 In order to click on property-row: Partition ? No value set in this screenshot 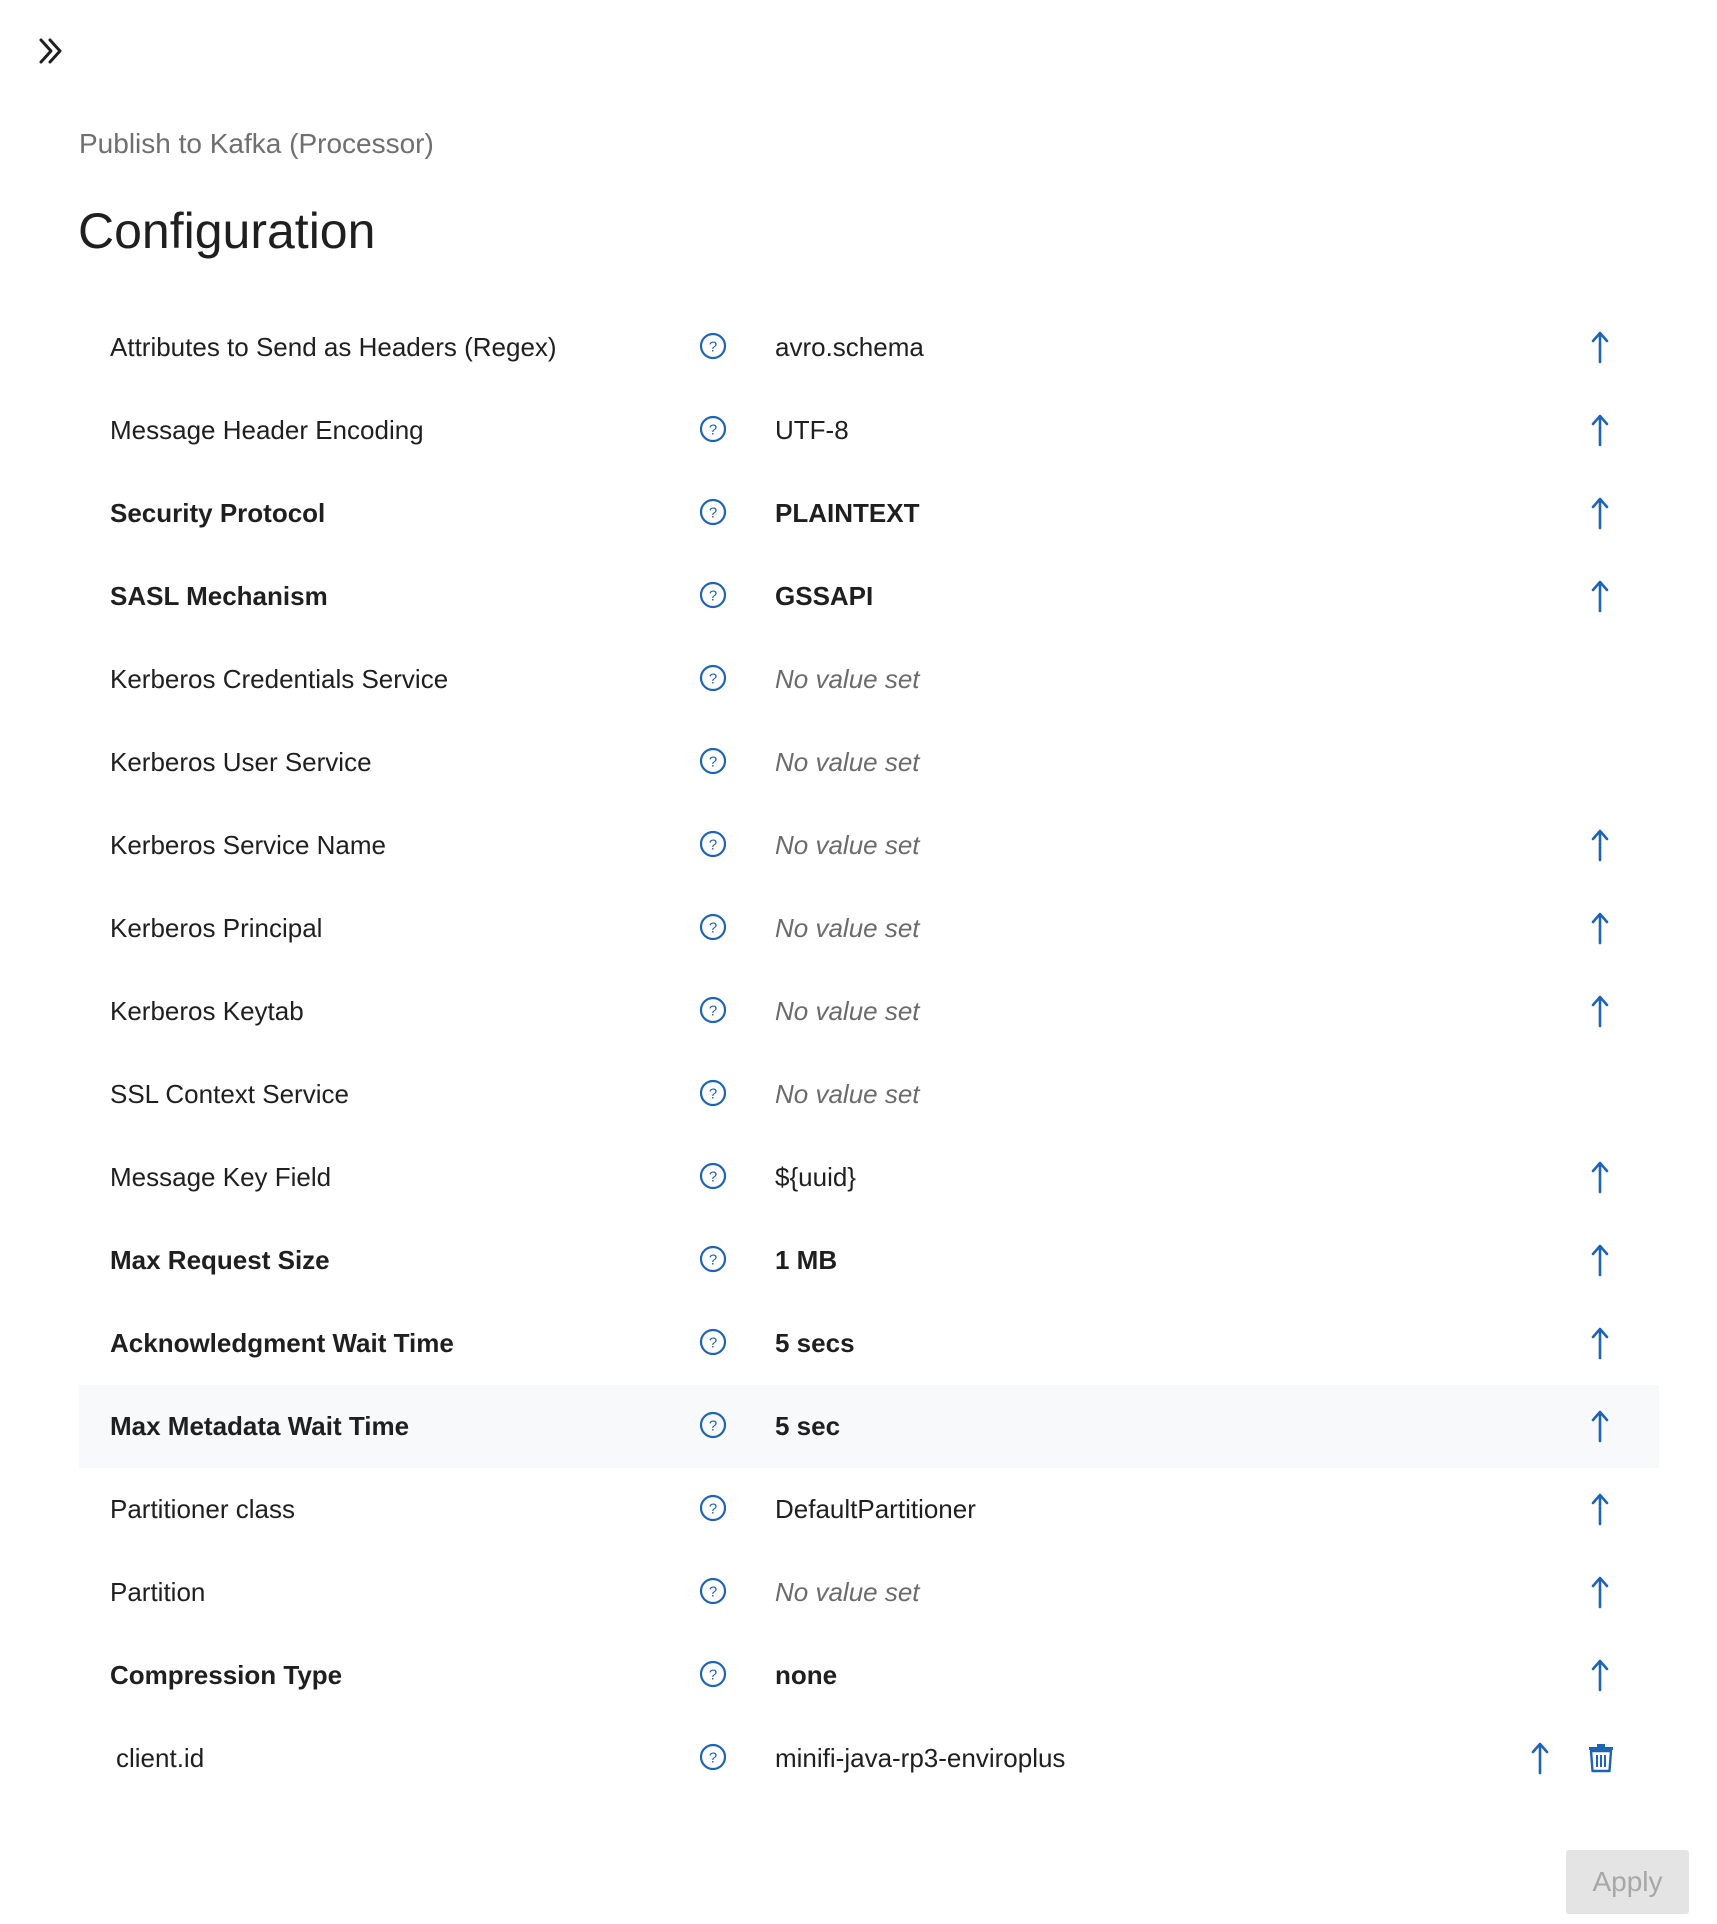, I will do `click(869, 1592)`.